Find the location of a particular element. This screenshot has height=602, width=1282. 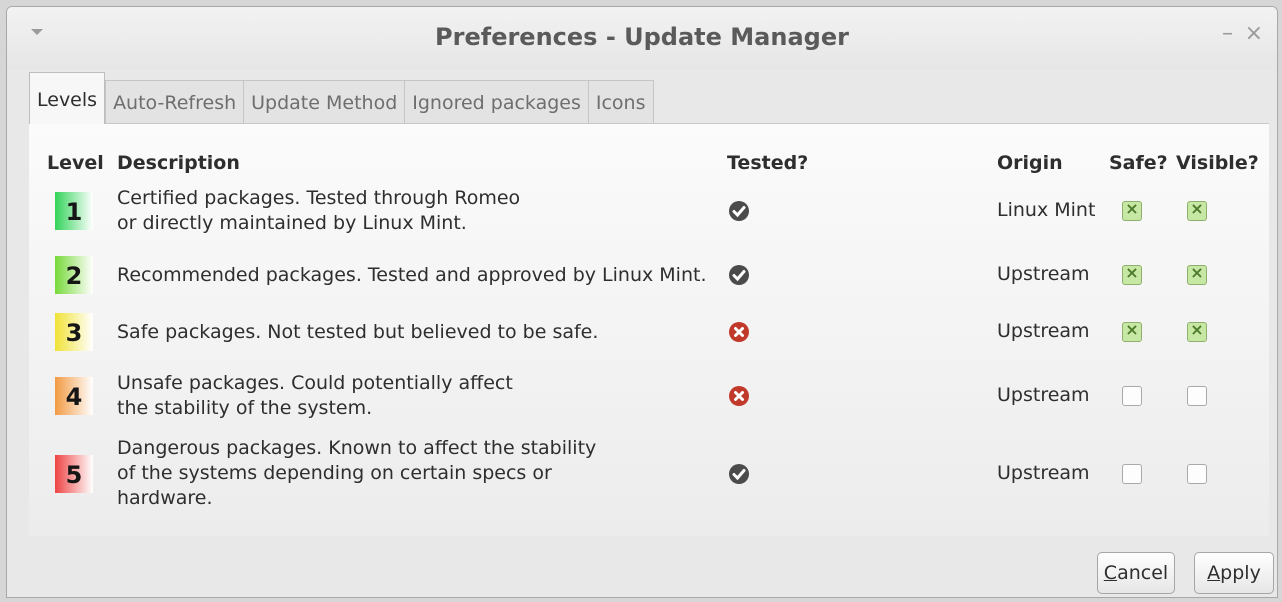

description-line: or directly maintained by Linux Mint. is located at coordinates (292, 223).